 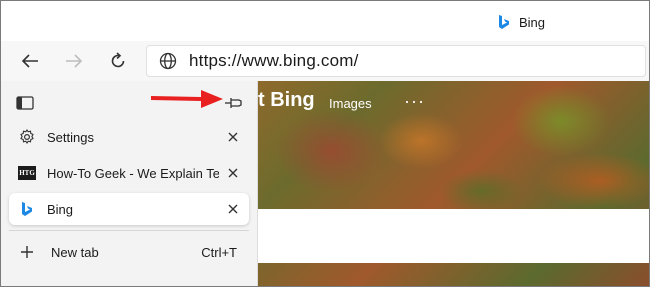 I want to click on htg-favicon: HTG, so click(x=27, y=173).